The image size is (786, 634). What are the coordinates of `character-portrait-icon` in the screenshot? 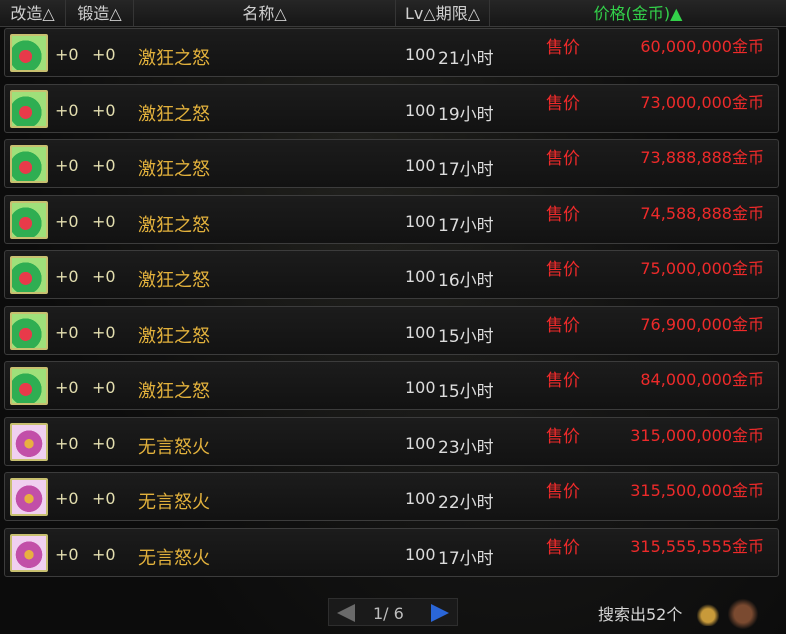 It's located at (743, 614).